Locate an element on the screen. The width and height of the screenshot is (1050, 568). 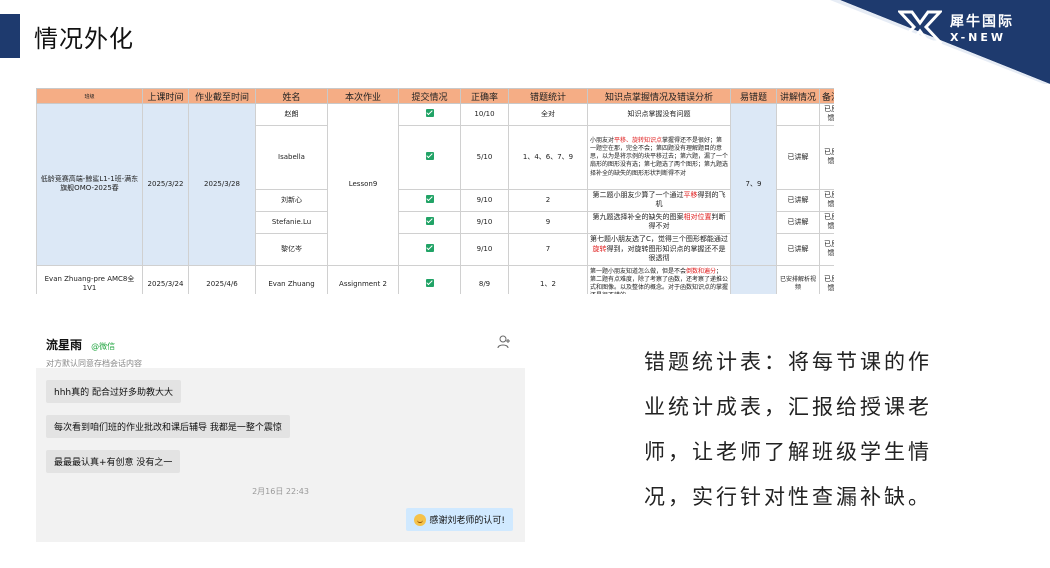
analysis-highlight: 倒数和遍分 is located at coordinates (701, 272).